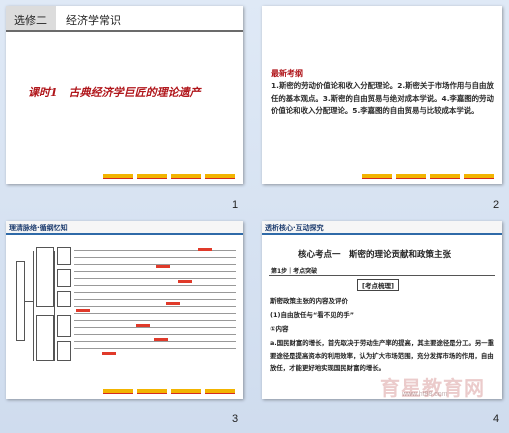 The width and height of the screenshot is (509, 433). What do you see at coordinates (382, 228) in the screenshot?
I see `slide-4-header-bar: 透析核心·互动探究` at bounding box center [382, 228].